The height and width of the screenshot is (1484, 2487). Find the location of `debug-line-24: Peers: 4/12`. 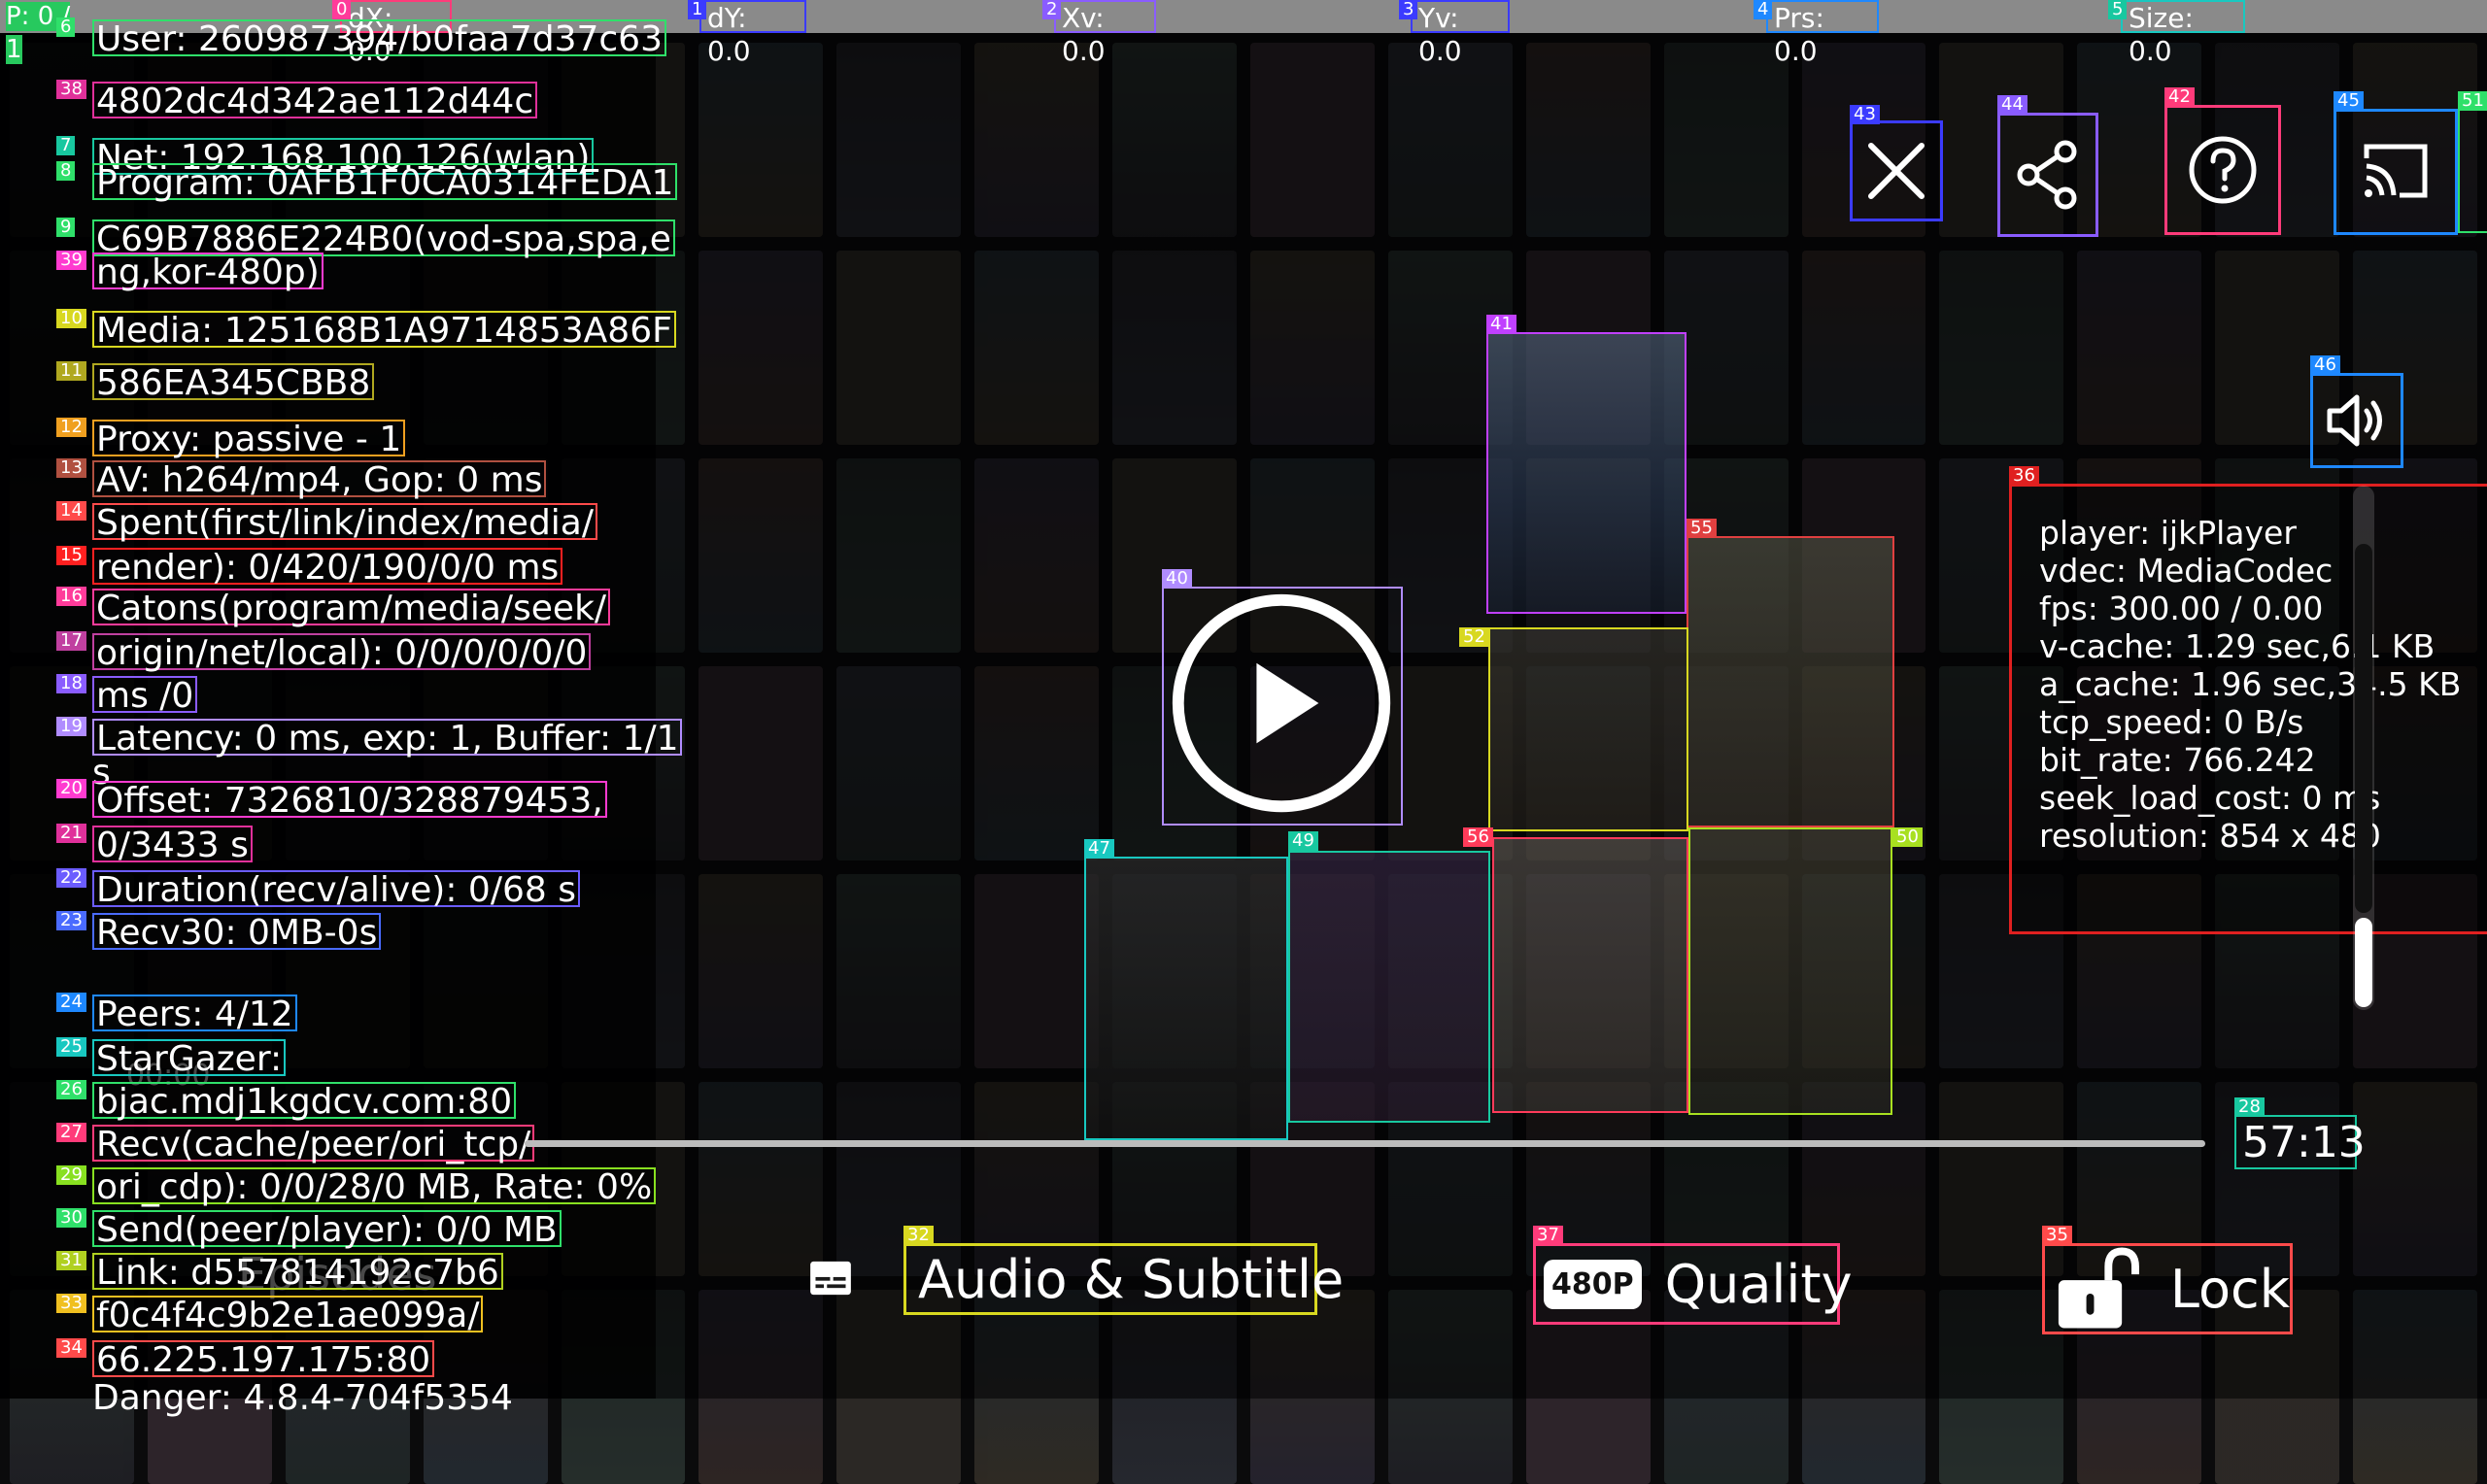

debug-line-24: Peers: 4/12 is located at coordinates (194, 1014).